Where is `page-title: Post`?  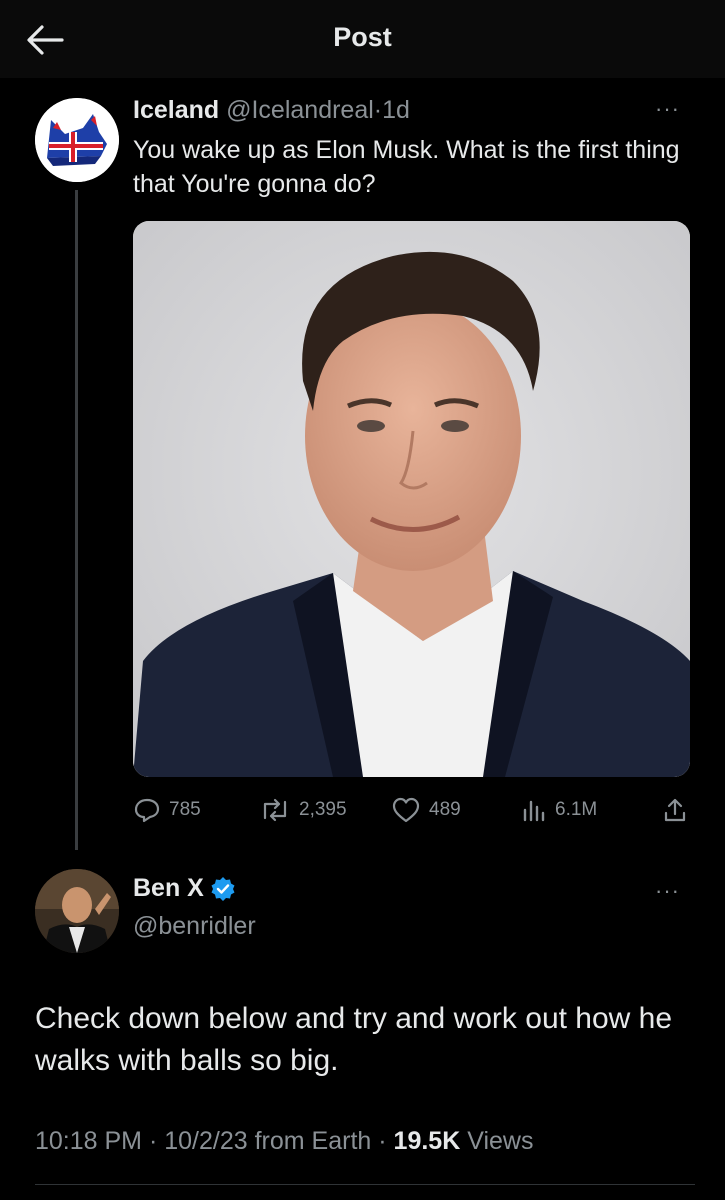
page-title: Post is located at coordinates (362, 37).